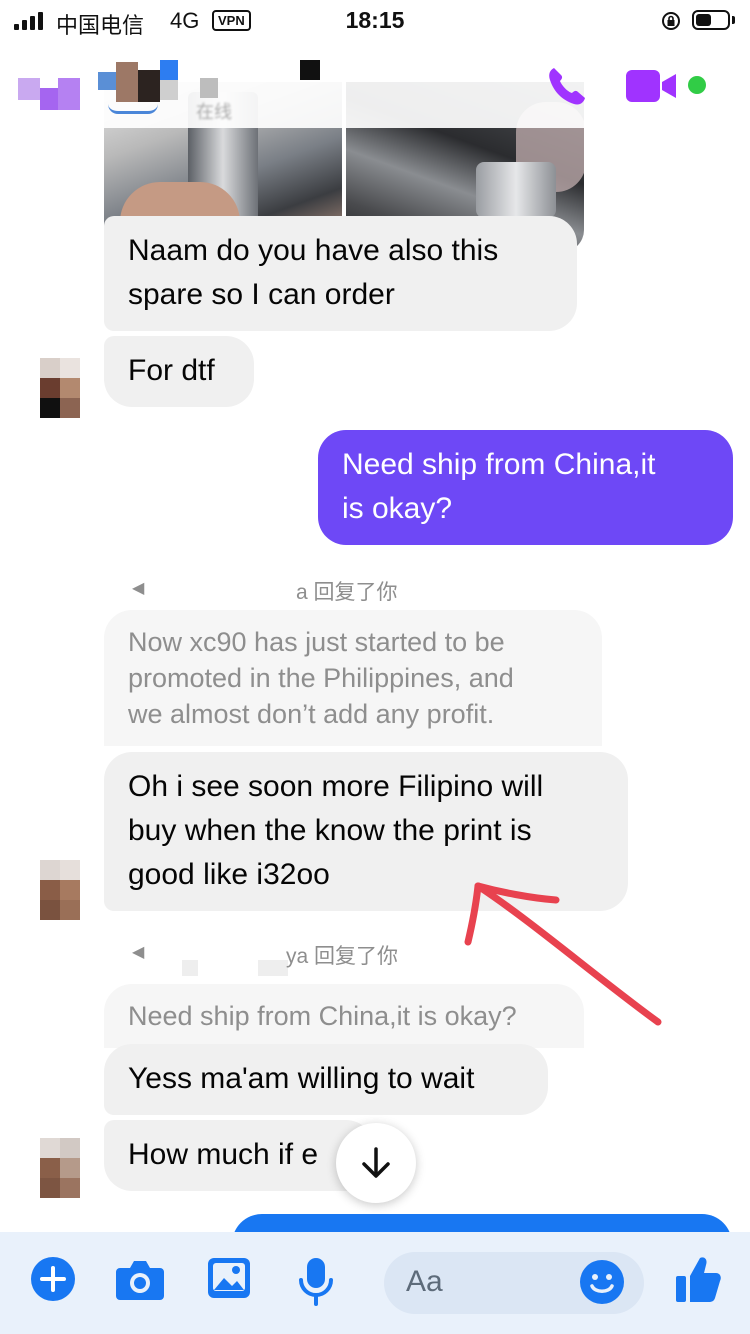  What do you see at coordinates (375, 1283) in the screenshot?
I see `composer-bar: Aa` at bounding box center [375, 1283].